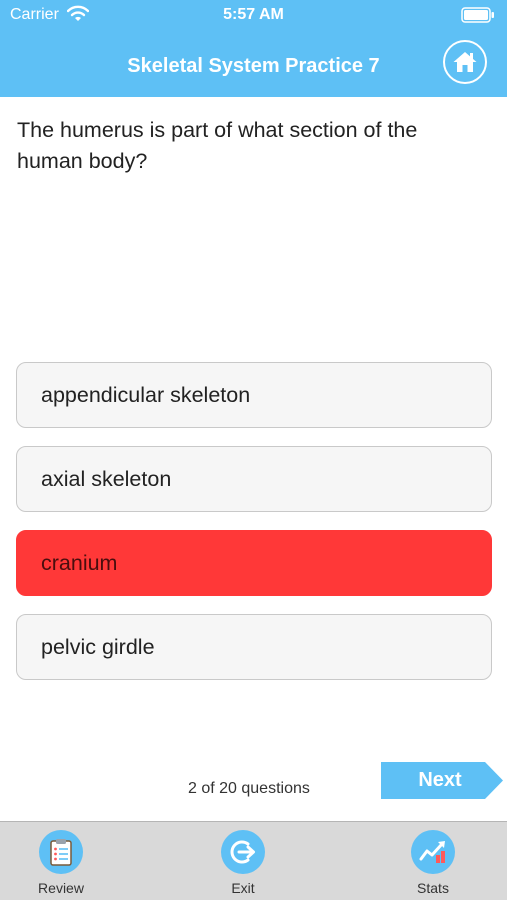 The height and width of the screenshot is (900, 507). What do you see at coordinates (253, 66) in the screenshot?
I see `page-title: Skeletal System Practice 7` at bounding box center [253, 66].